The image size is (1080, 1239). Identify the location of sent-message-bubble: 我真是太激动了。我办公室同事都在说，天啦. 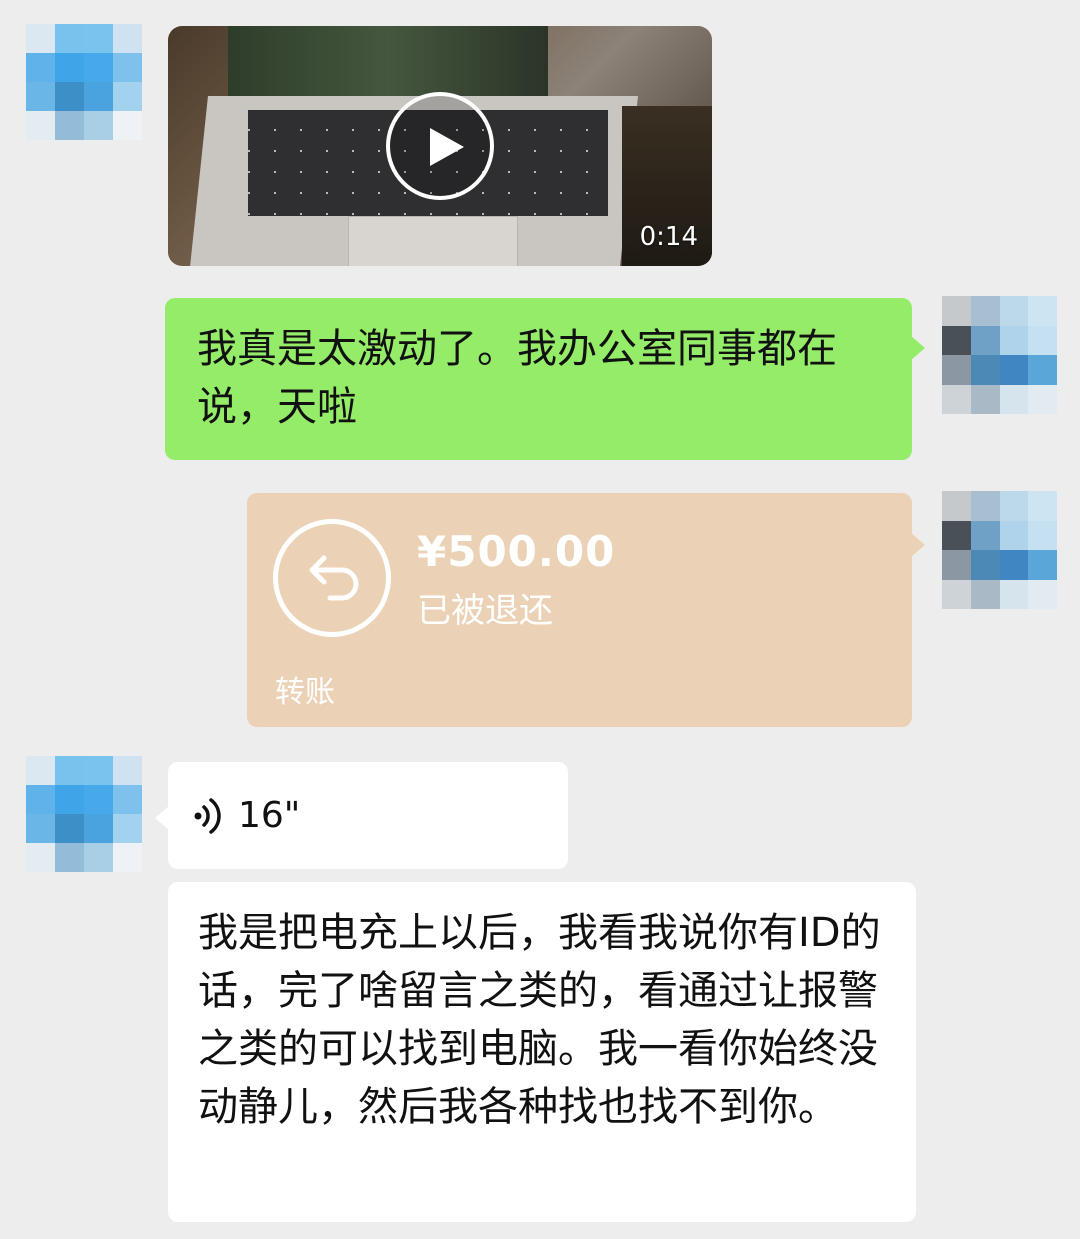
(545, 379).